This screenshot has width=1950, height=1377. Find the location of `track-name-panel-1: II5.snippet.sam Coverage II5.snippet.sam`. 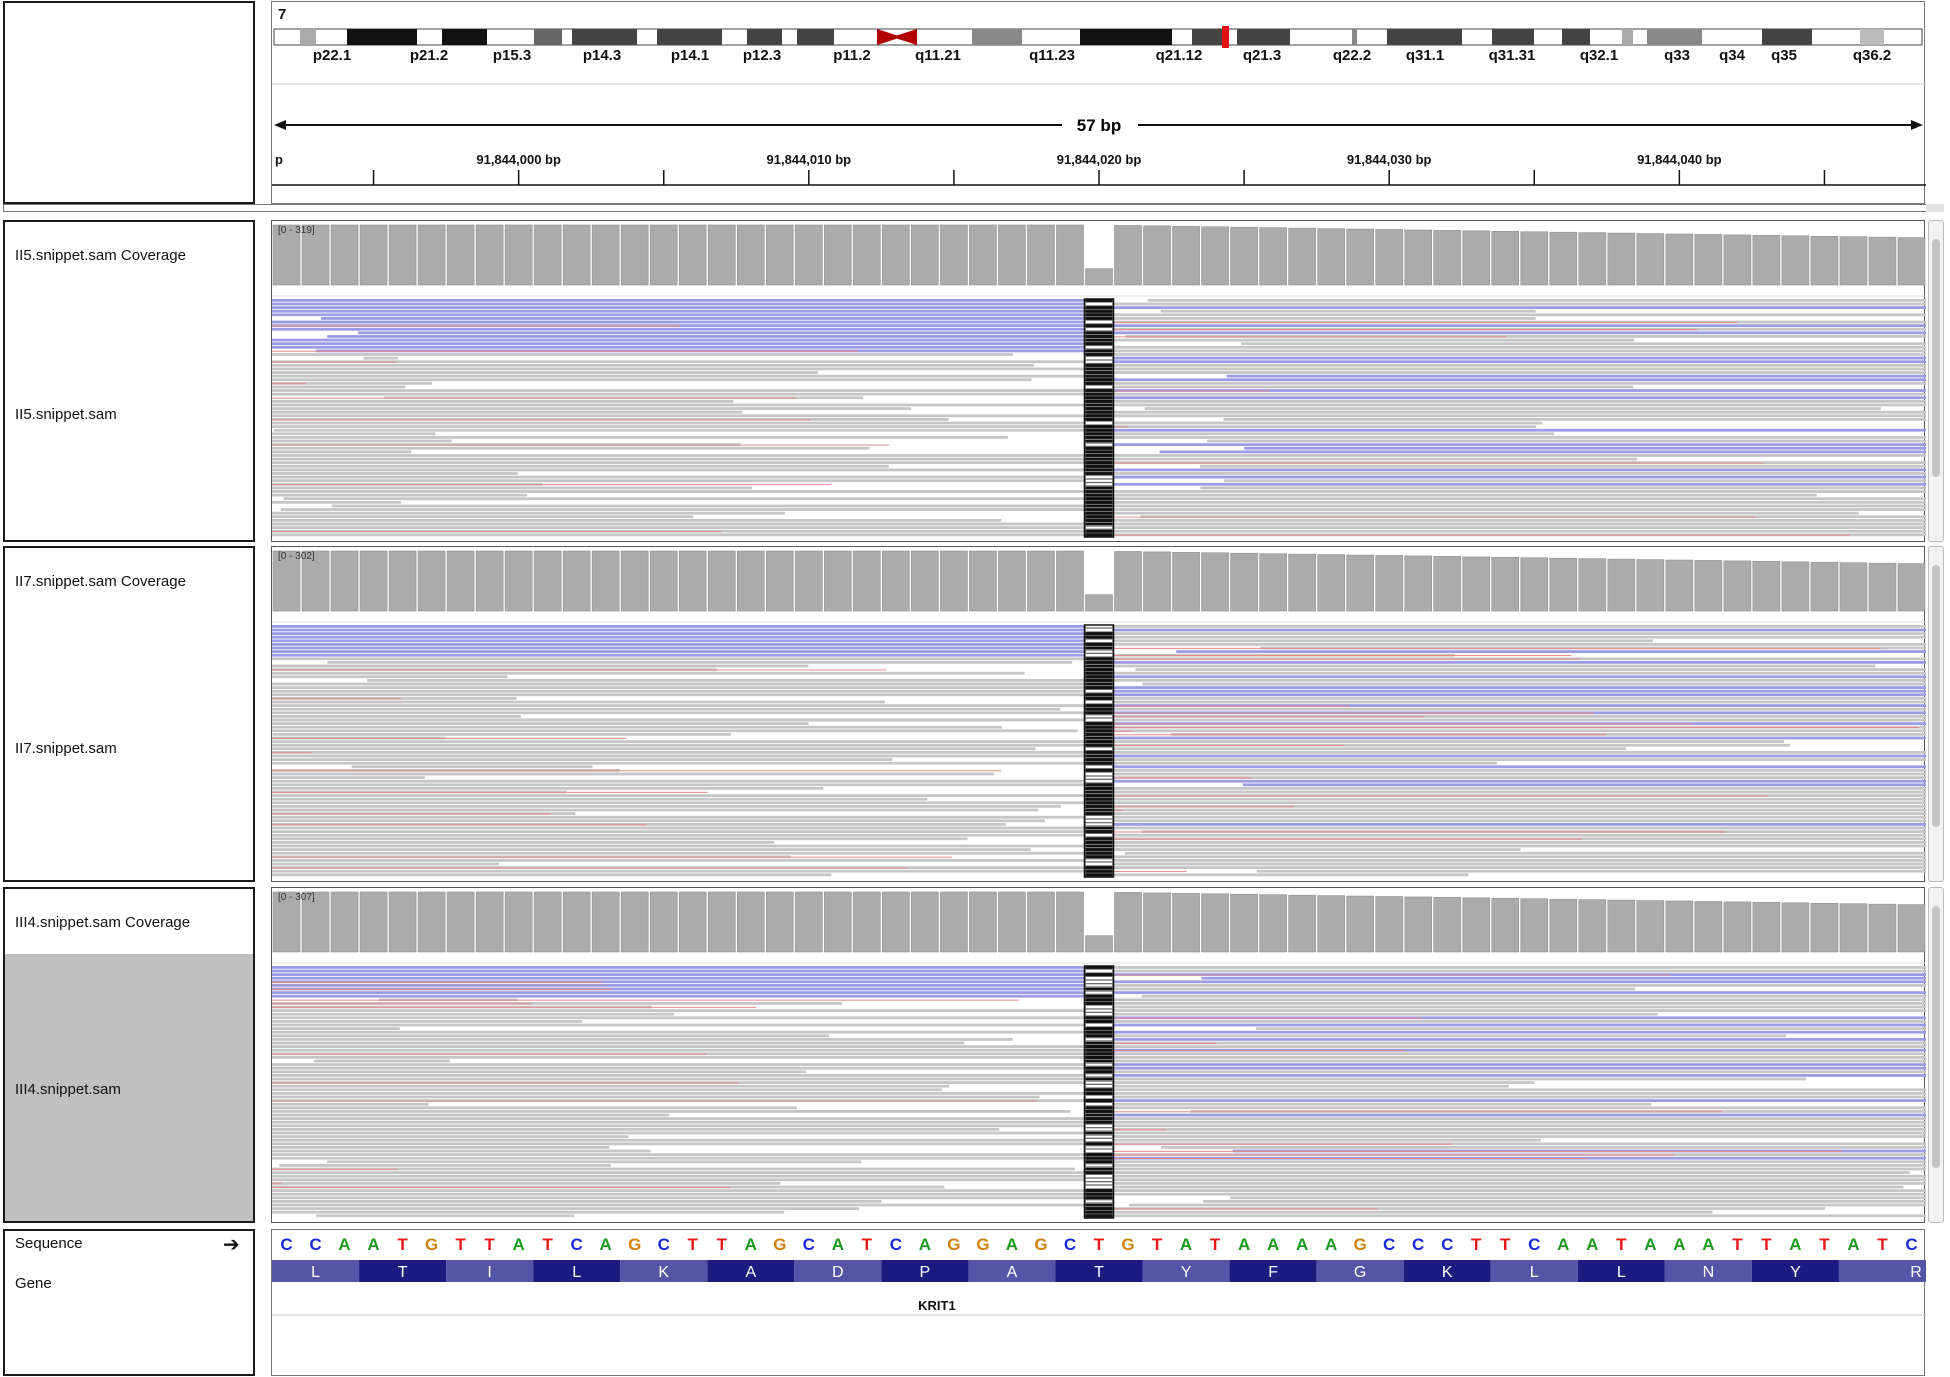

track-name-panel-1: II5.snippet.sam Coverage II5.snippet.sam is located at coordinates (129, 381).